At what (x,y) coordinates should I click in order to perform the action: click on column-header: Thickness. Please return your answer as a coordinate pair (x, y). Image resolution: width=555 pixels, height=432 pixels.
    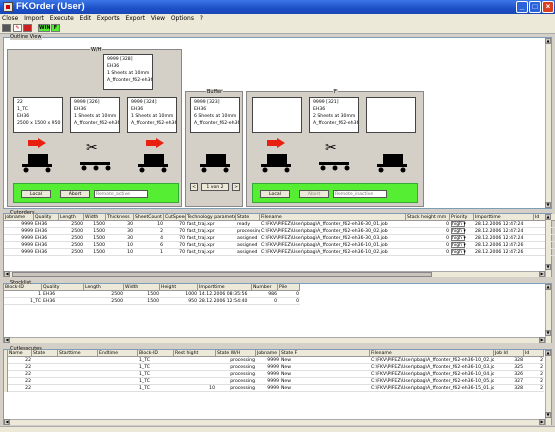
    Looking at the image, I should click on (120, 217).